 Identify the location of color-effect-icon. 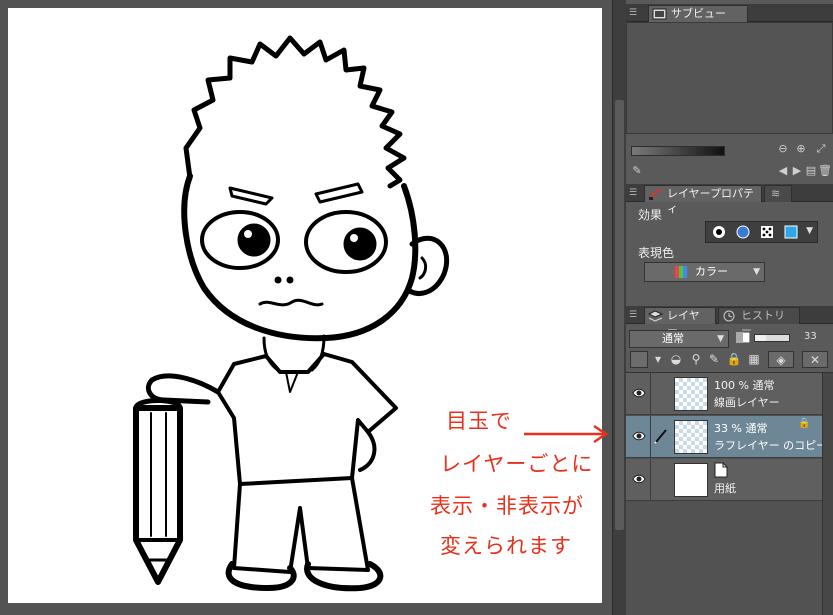
(743, 232).